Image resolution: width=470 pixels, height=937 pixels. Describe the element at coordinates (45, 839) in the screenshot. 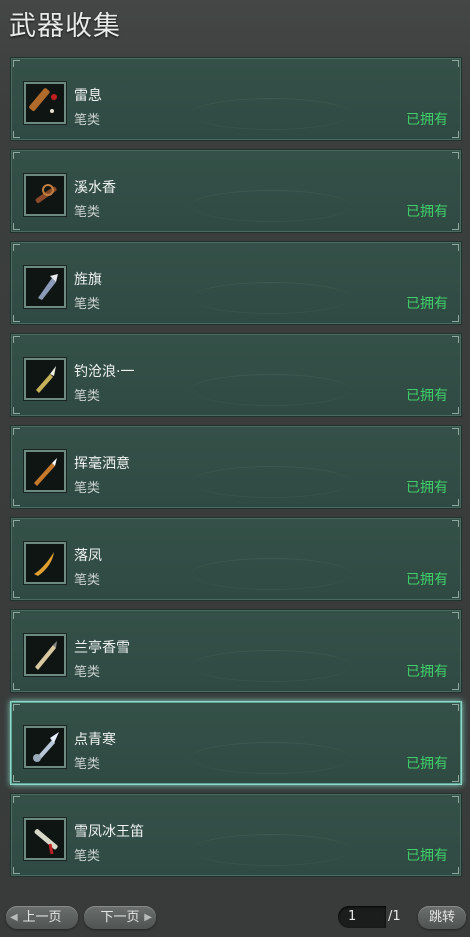

I see `snow-flute-icon` at that location.